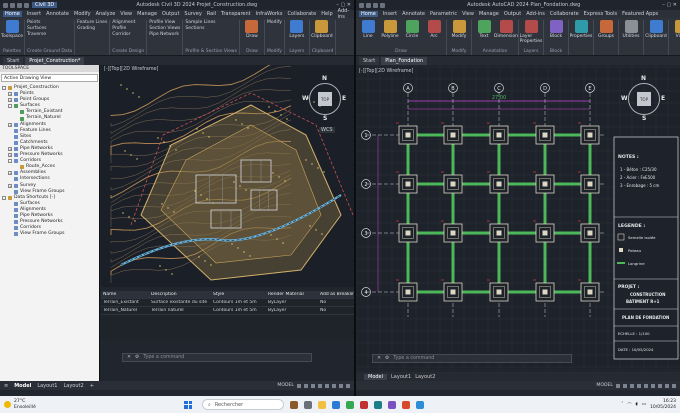 This screenshot has height=413, width=680. I want to click on doc-tab-plan-fondation: Plan_Fondation, so click(404, 61).